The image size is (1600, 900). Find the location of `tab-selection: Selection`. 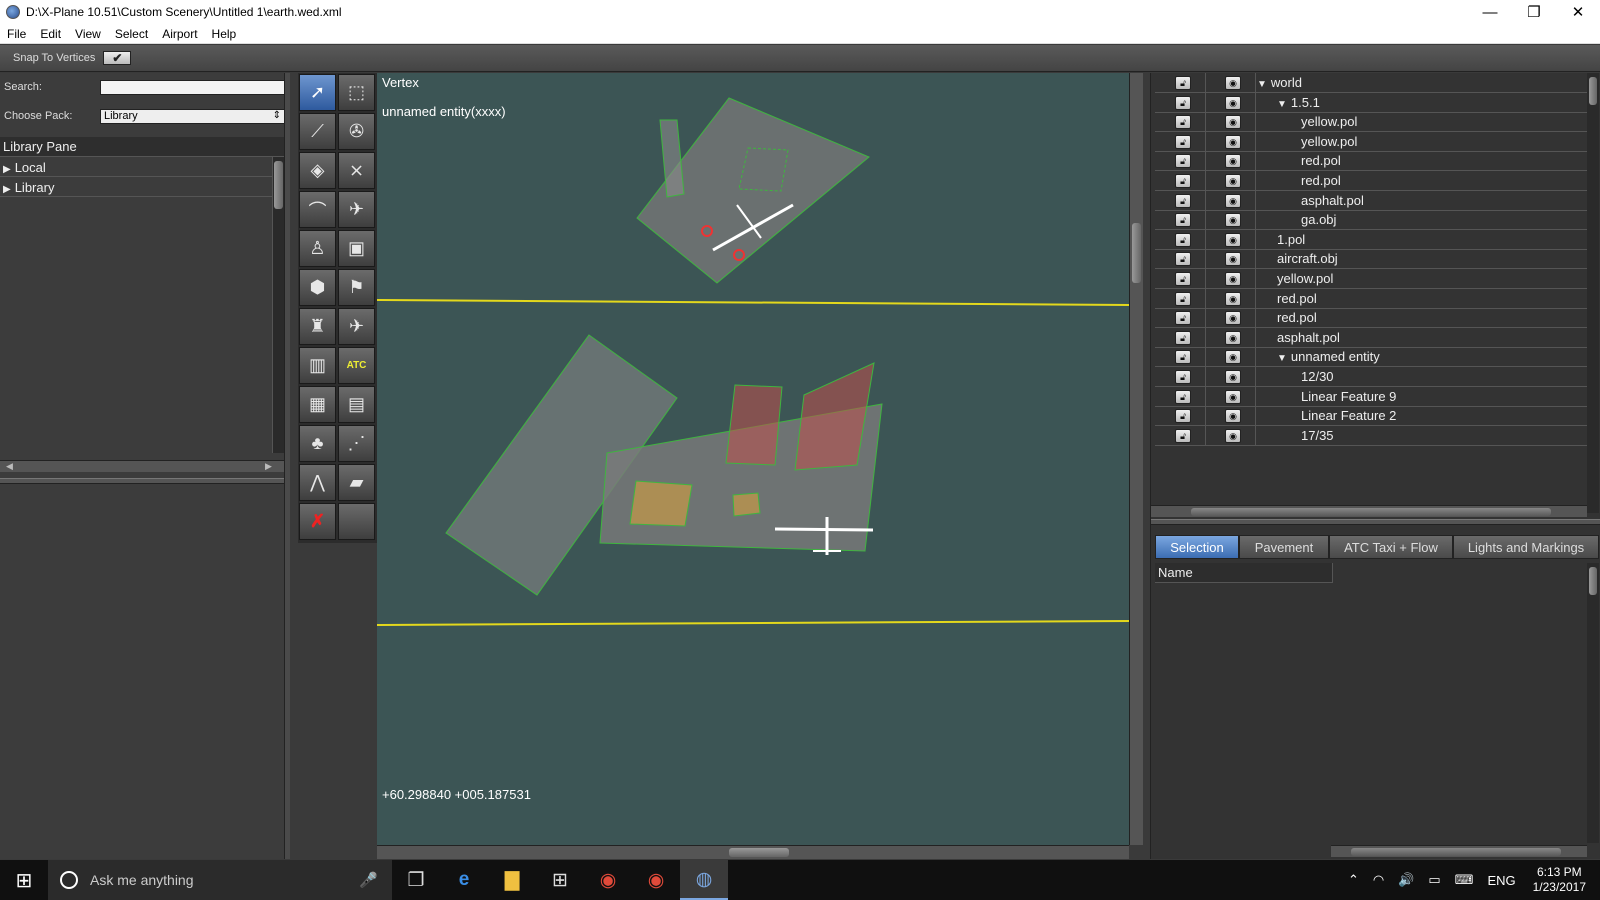

tab-selection: Selection is located at coordinates (1197, 547).